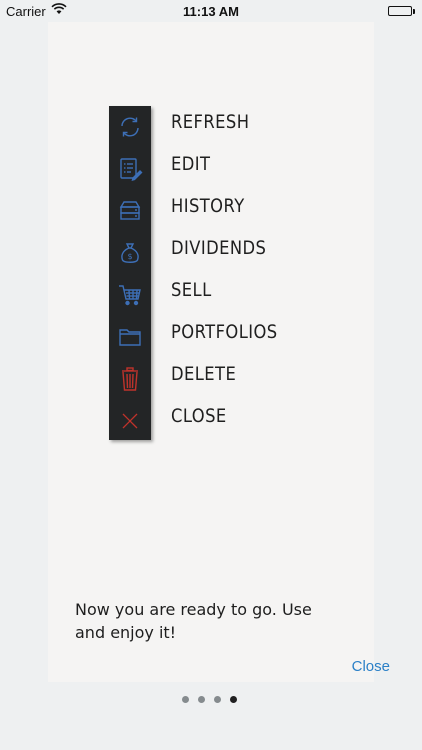 The height and width of the screenshot is (750, 422). I want to click on menu-label-dividends: DIVIDENDS, so click(218, 248).